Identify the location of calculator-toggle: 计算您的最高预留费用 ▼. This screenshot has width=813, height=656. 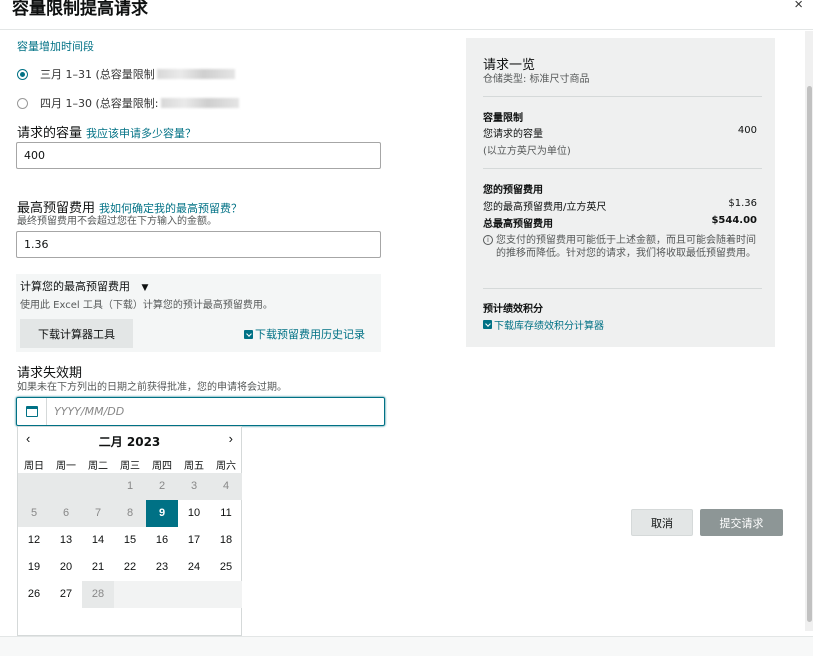
(84, 286).